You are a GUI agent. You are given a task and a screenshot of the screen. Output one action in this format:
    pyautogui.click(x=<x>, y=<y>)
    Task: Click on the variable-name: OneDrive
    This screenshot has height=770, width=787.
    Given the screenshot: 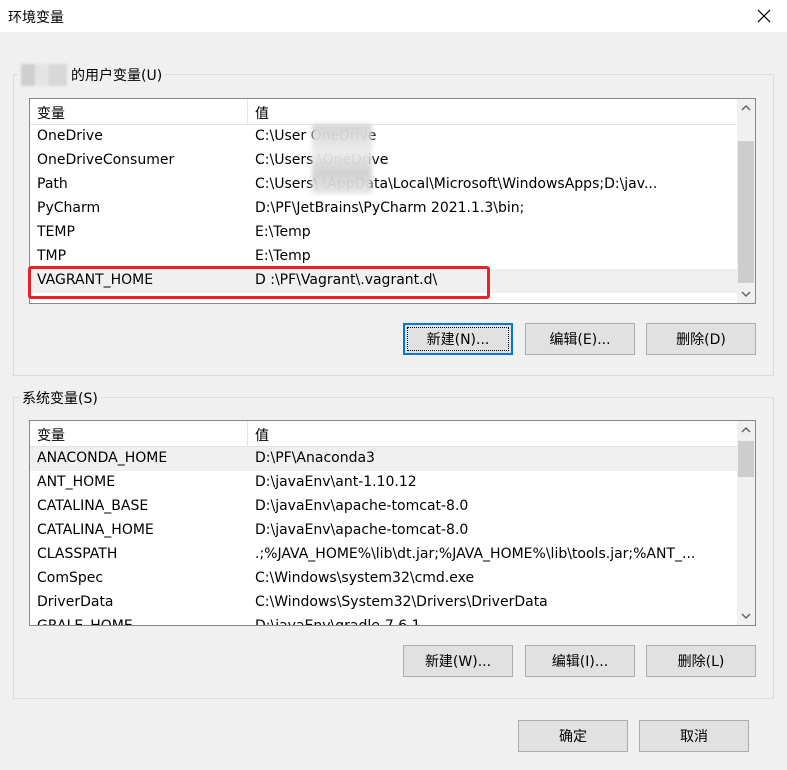 What is the action you would take?
    pyautogui.click(x=70, y=136)
    